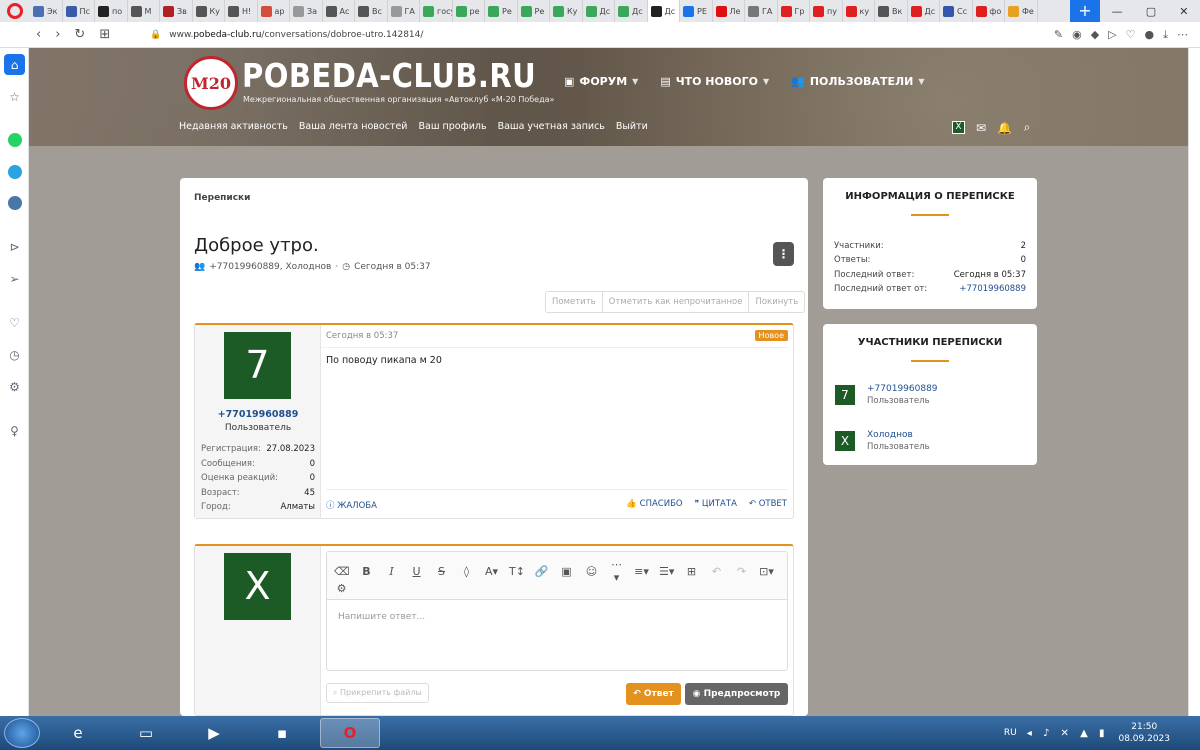  Describe the element at coordinates (992, 289) in the screenshot. I see `info-value: +77019960889` at that location.